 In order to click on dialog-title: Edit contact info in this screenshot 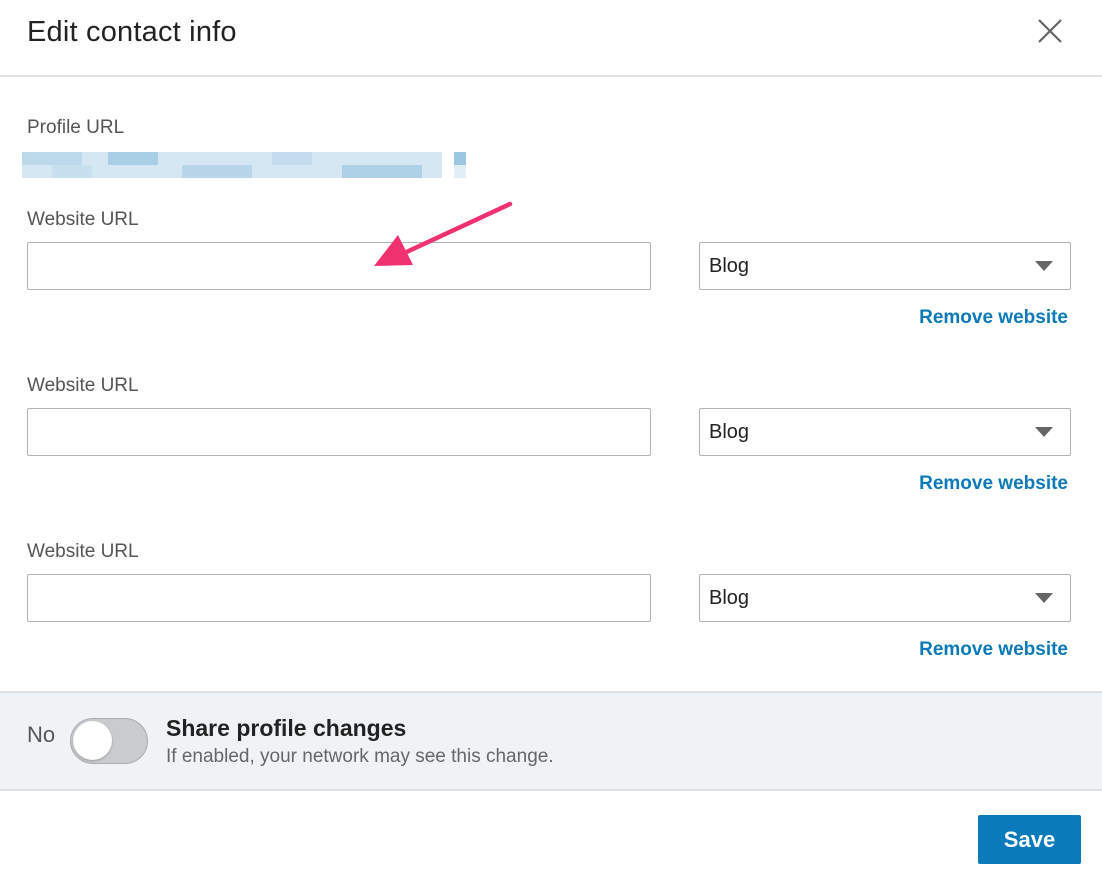, I will do `click(132, 32)`.